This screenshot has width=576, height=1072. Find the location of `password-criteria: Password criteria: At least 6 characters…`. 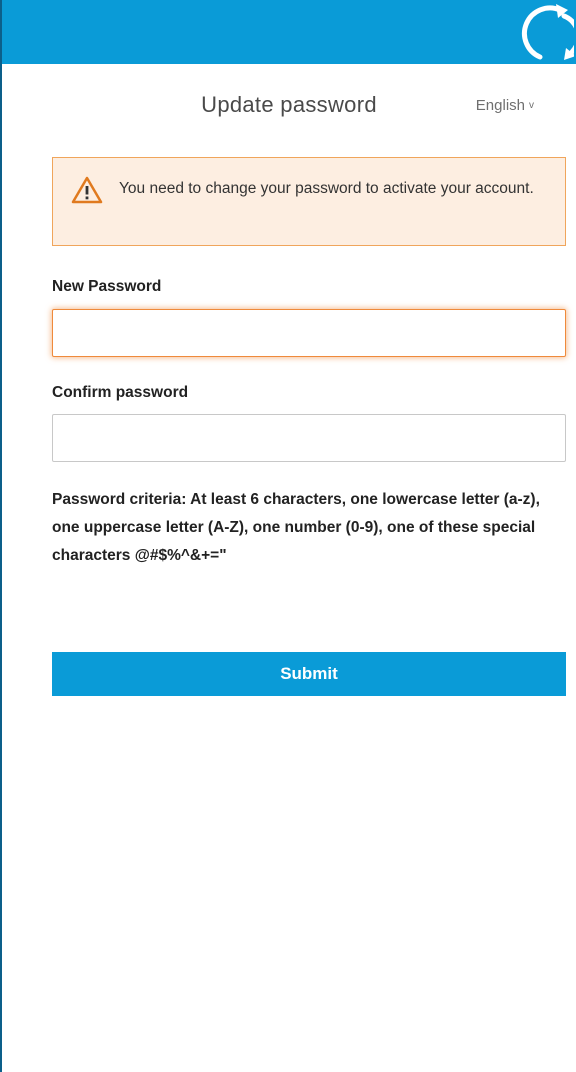

password-criteria: Password criteria: At least 6 characters… is located at coordinates (296, 527).